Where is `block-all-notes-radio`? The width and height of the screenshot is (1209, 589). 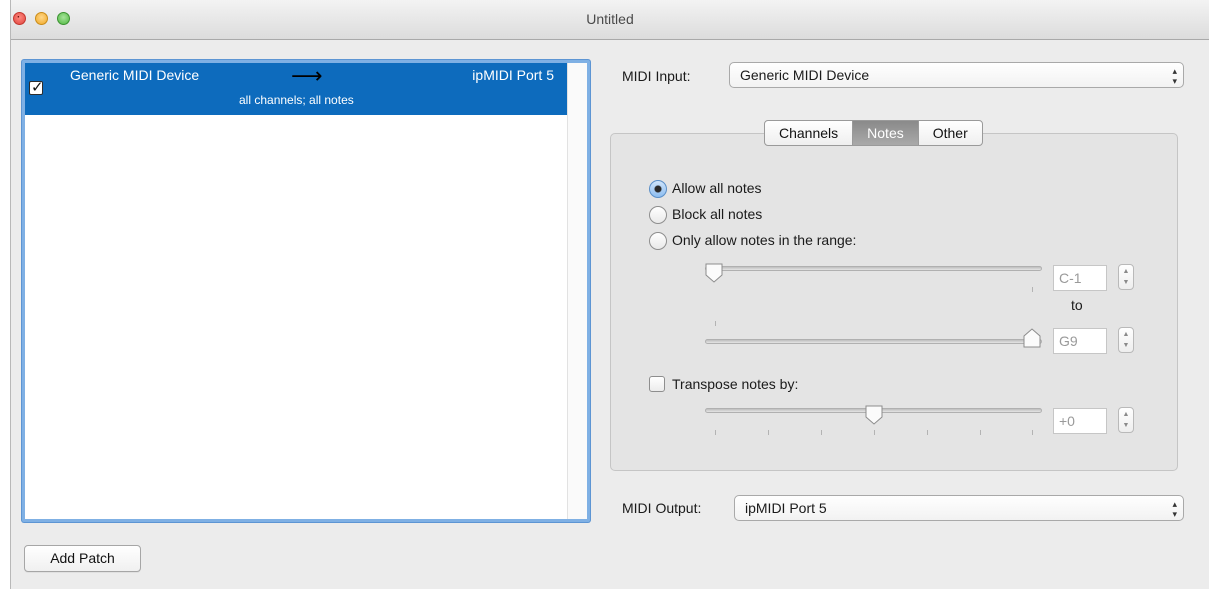 block-all-notes-radio is located at coordinates (658, 215).